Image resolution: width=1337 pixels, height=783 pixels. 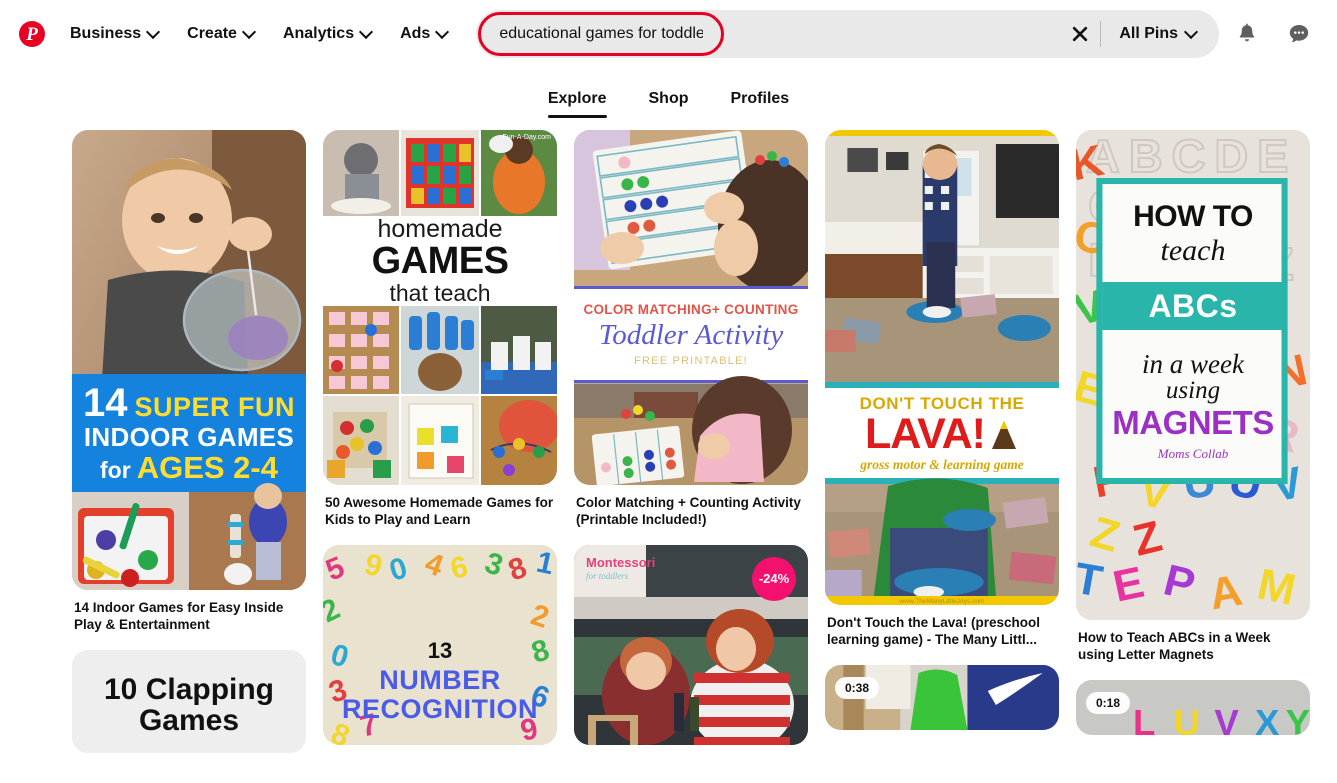 I want to click on pin-overlay-text-2: ABCs, so click(x=1193, y=306).